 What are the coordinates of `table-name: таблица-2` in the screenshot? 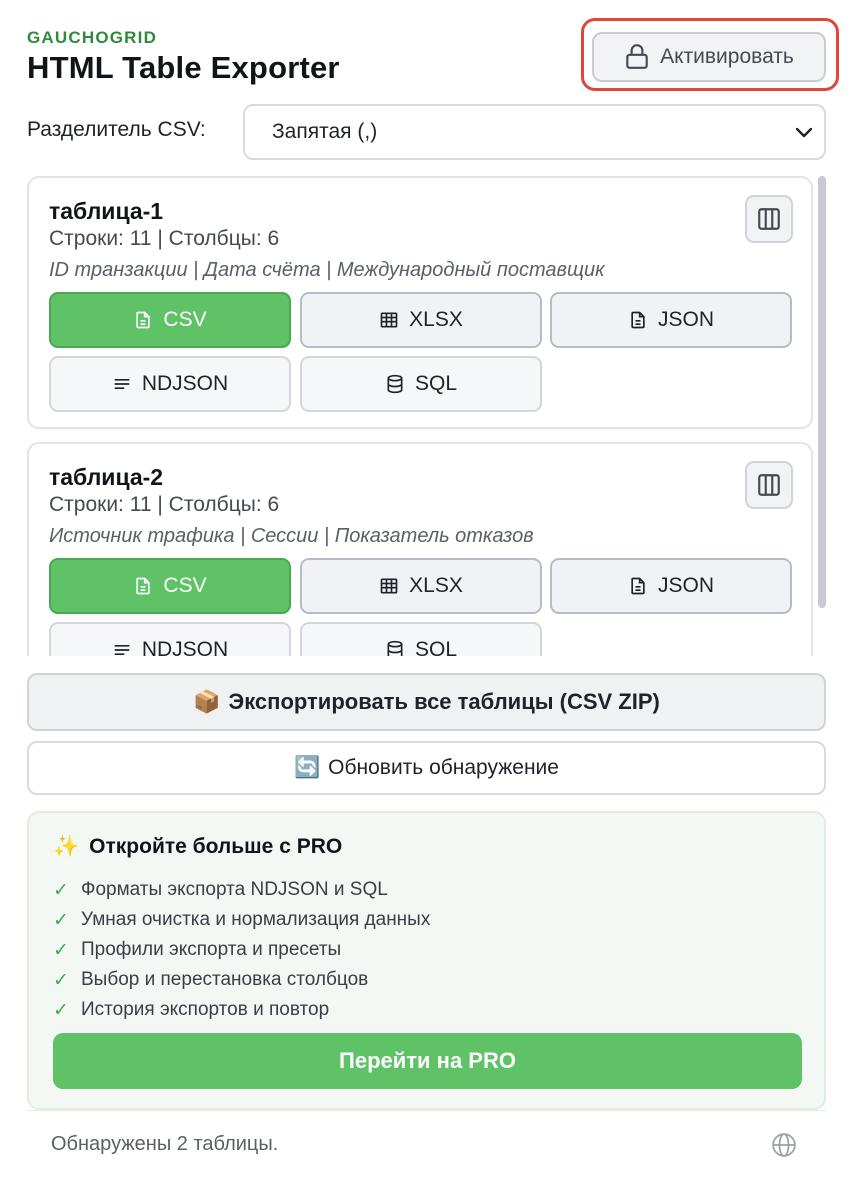 It's located at (106, 477).